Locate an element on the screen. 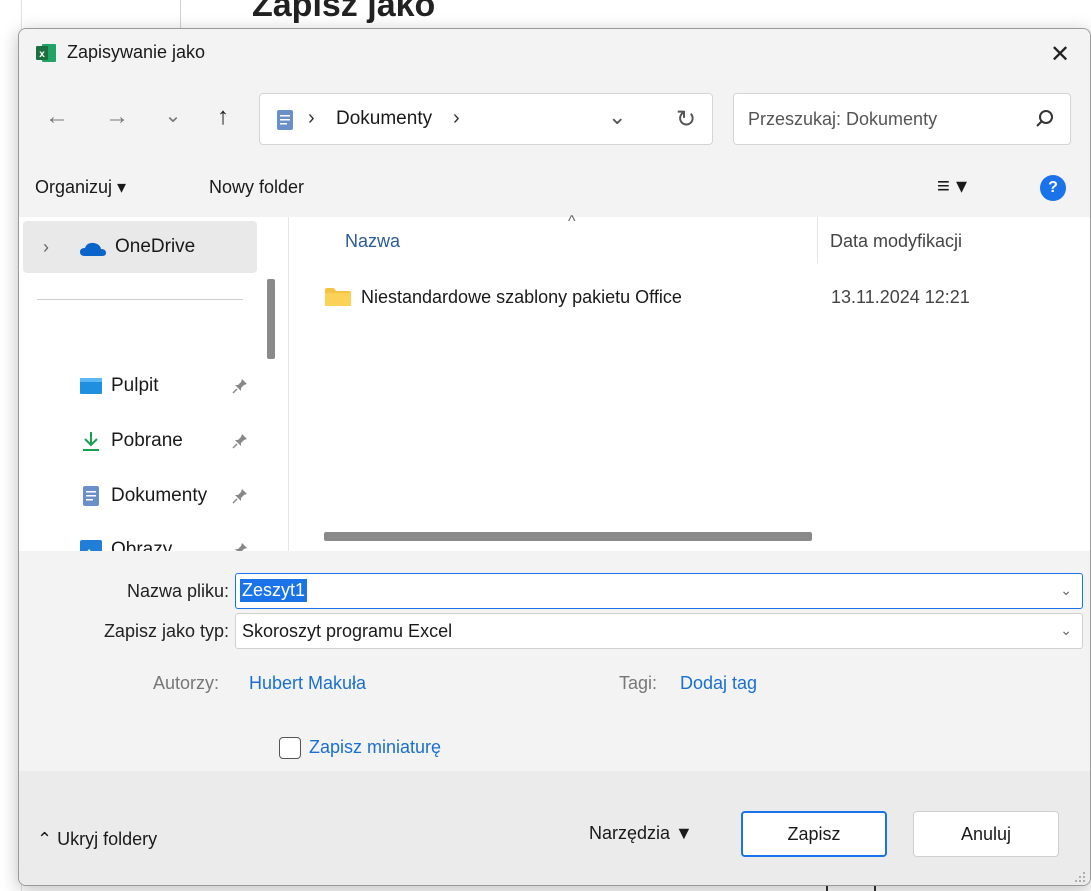  organize-menu: Organizuj ▾ is located at coordinates (80, 187).